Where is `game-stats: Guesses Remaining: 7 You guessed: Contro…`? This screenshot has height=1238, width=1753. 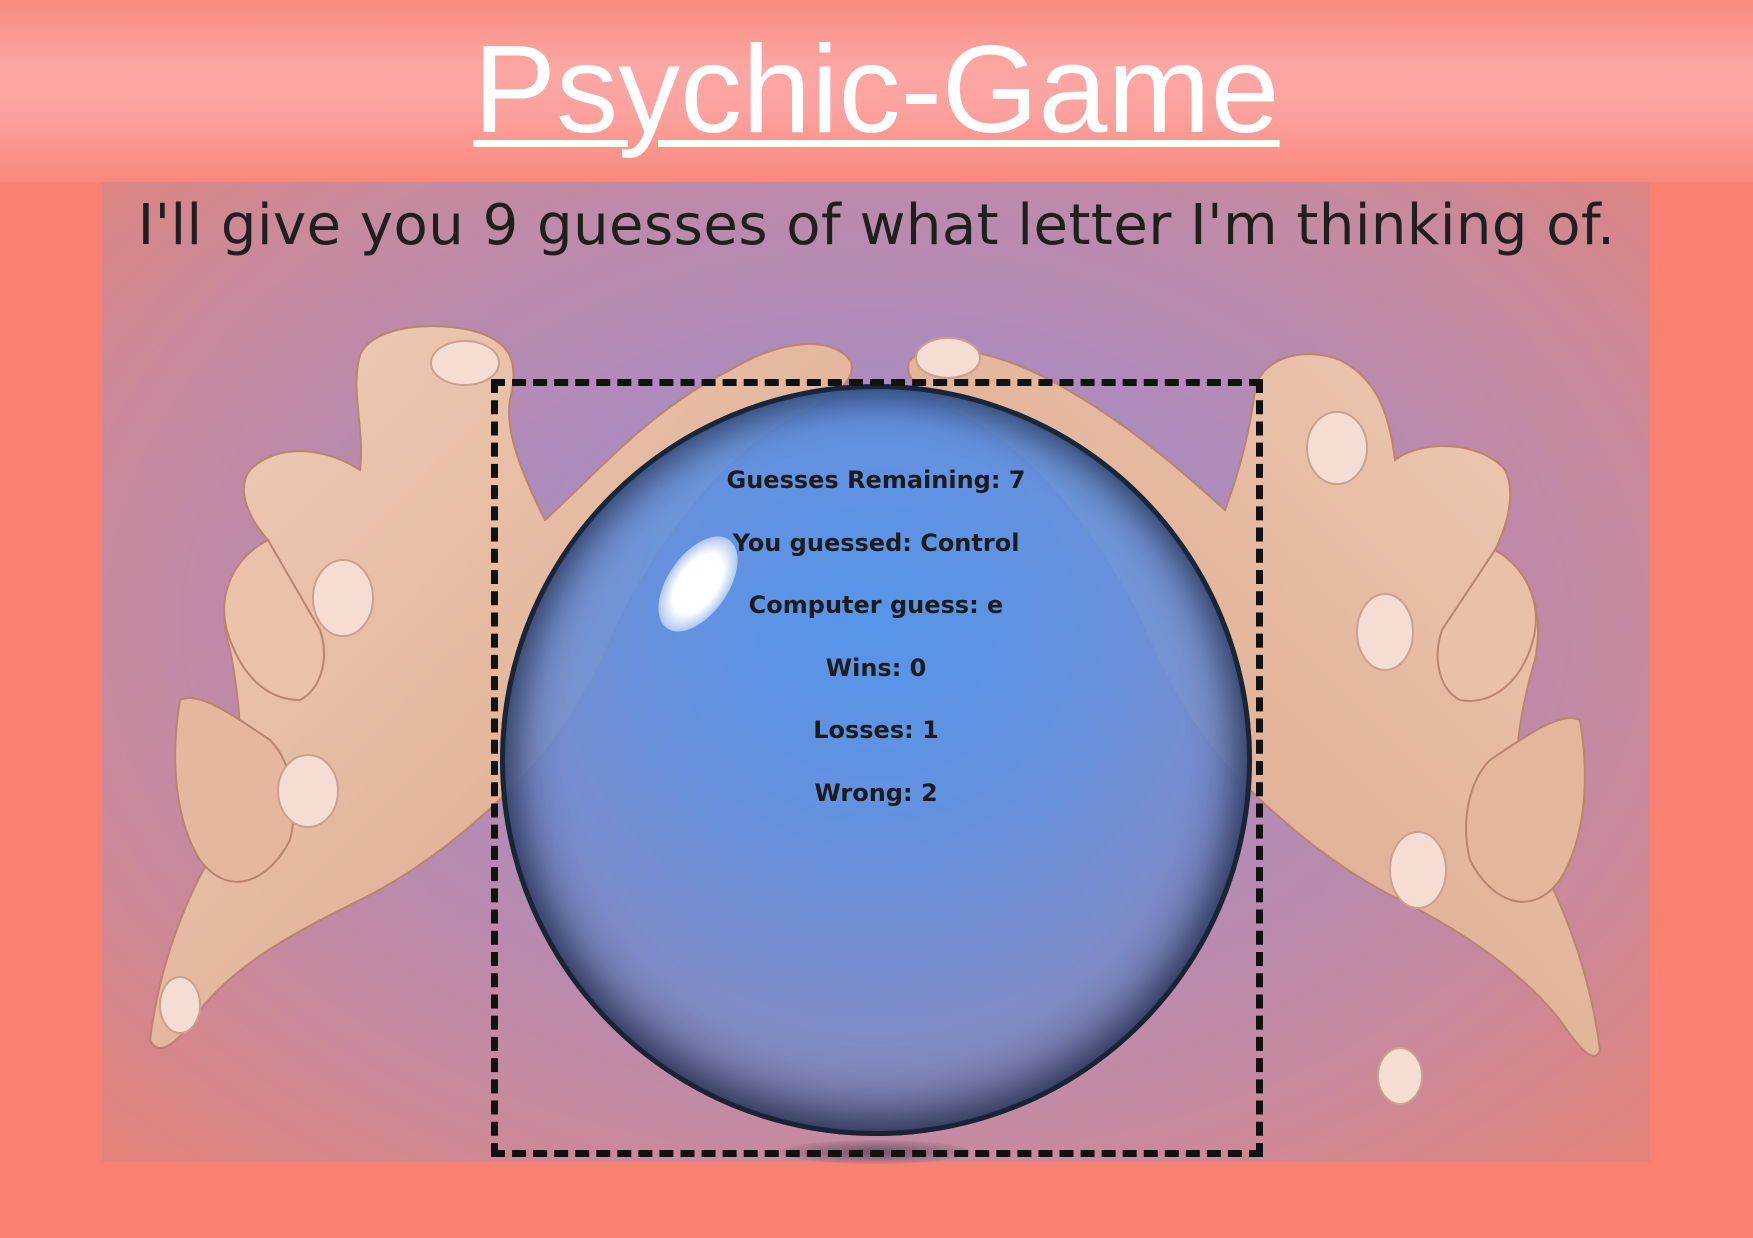 game-stats: Guesses Remaining: 7 You guessed: Contro… is located at coordinates (876, 636).